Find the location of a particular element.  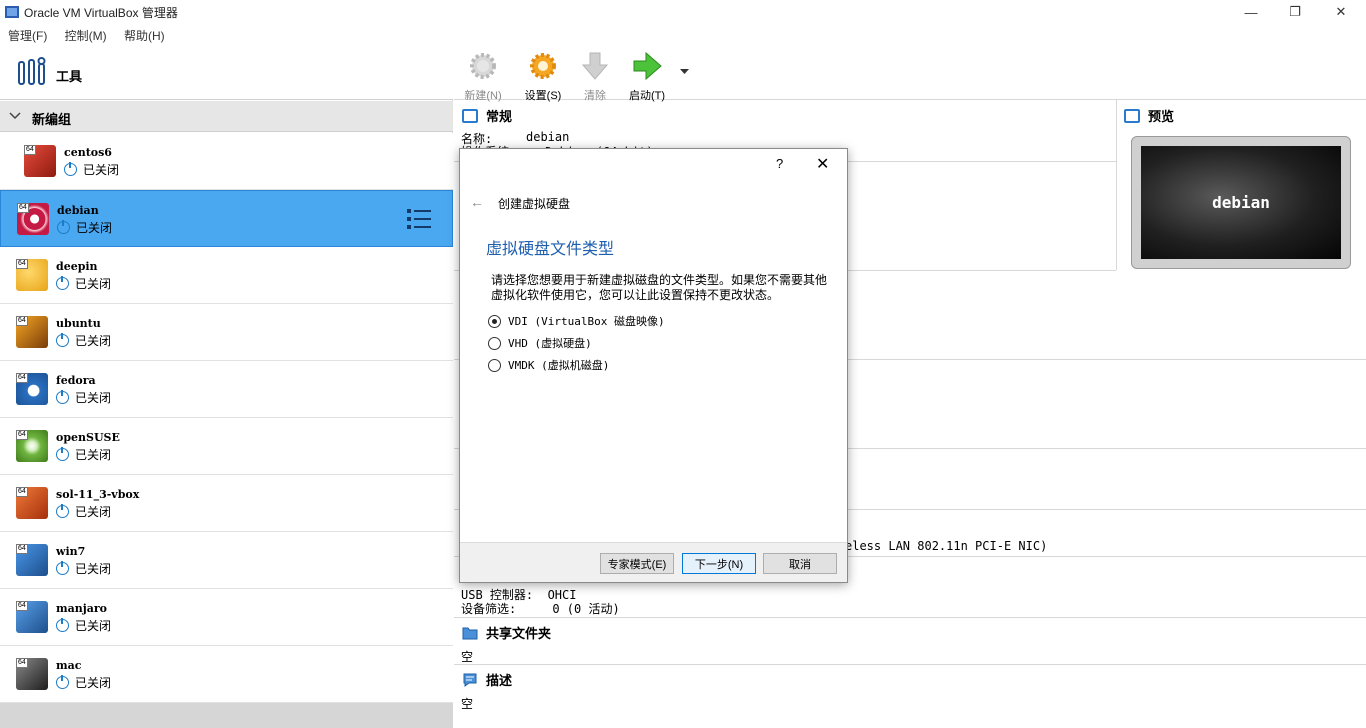

vm-name: mac is located at coordinates (69, 665).